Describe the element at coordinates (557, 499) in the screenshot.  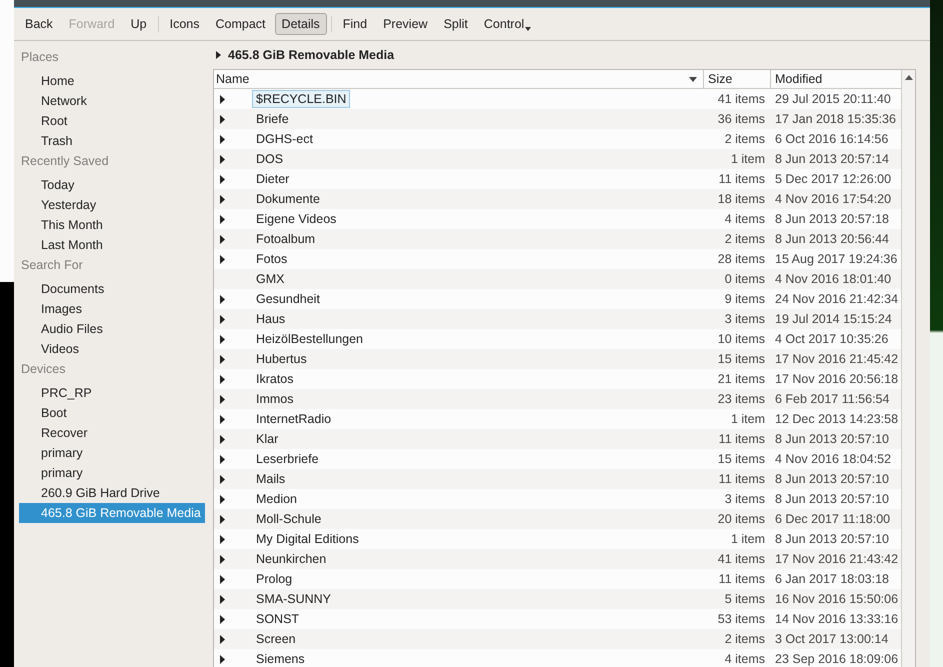
I see `file-row: Medion 3 items 8 Jun 2013 20:57:10` at that location.